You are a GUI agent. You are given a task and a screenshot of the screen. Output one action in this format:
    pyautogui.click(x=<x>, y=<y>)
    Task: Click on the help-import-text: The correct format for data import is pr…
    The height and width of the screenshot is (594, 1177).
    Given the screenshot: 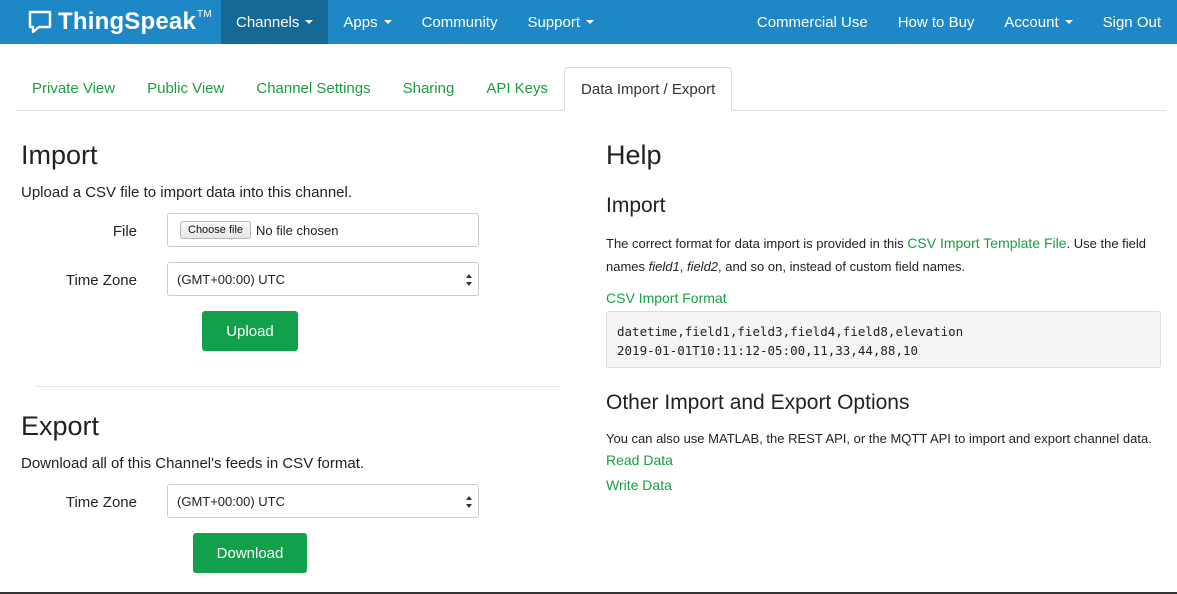 What is the action you would take?
    pyautogui.click(x=883, y=255)
    